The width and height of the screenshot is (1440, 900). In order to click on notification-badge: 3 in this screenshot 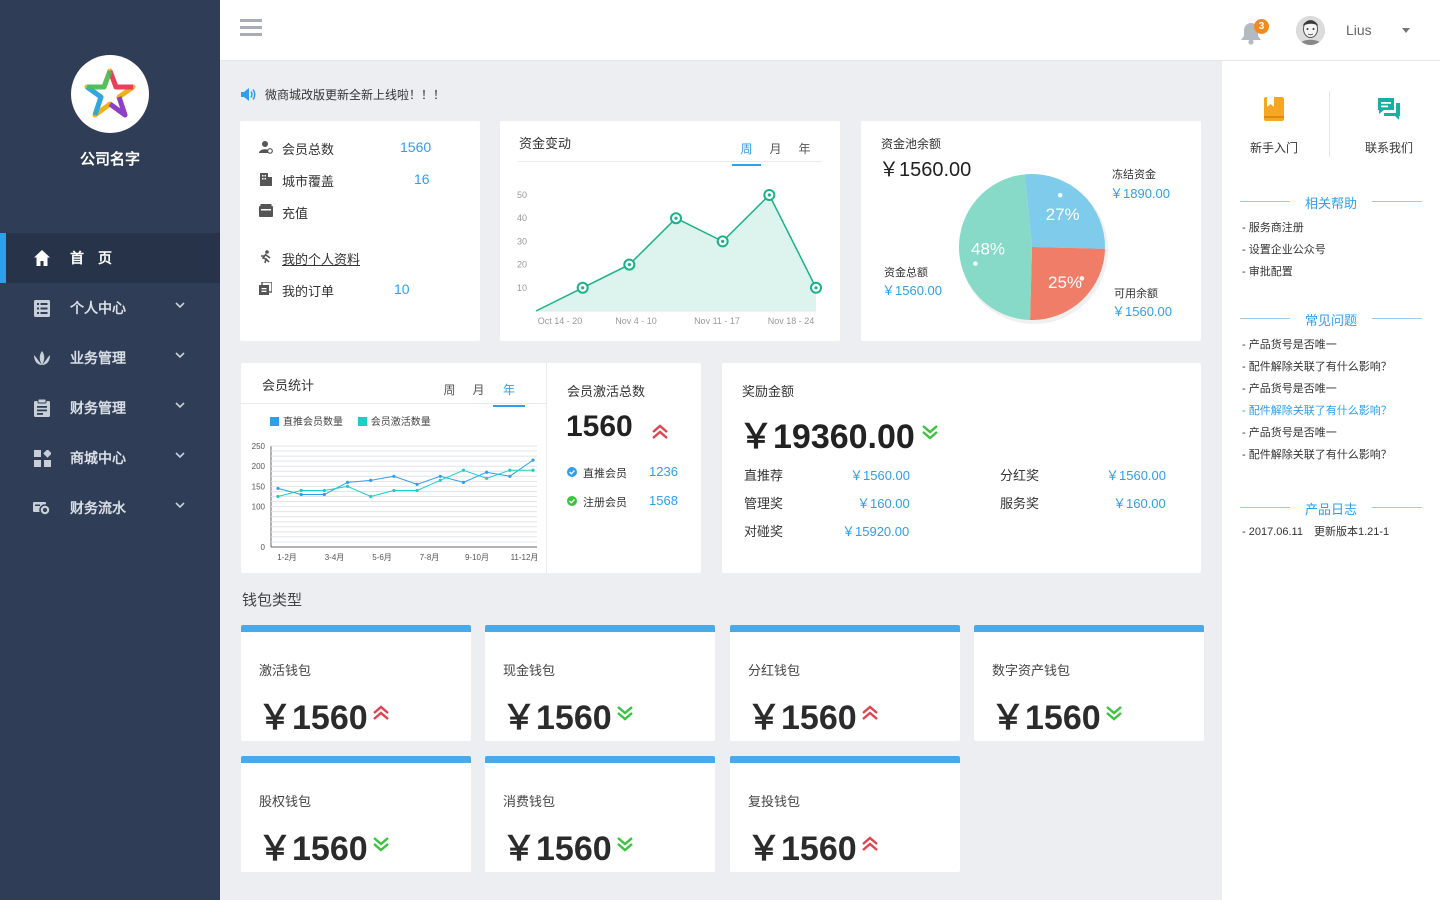, I will do `click(1261, 26)`.